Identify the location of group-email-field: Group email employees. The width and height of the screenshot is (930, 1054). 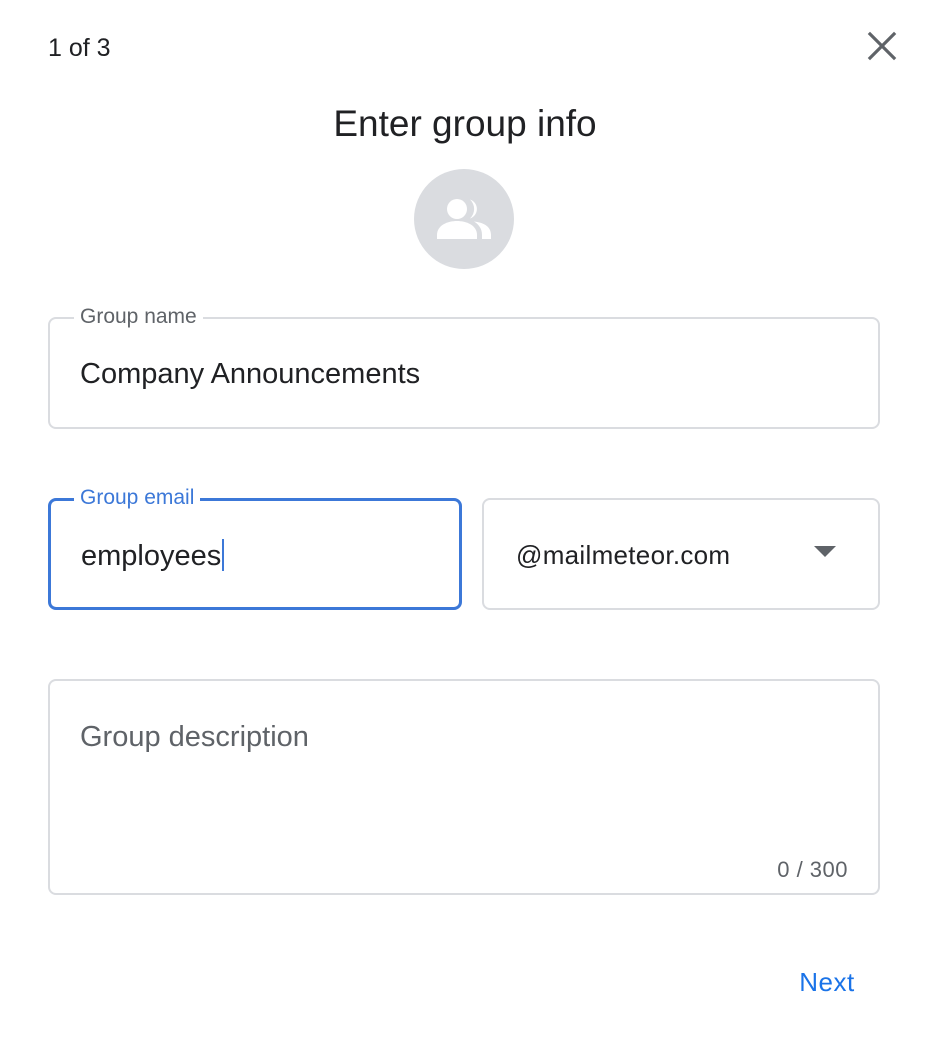
(255, 547).